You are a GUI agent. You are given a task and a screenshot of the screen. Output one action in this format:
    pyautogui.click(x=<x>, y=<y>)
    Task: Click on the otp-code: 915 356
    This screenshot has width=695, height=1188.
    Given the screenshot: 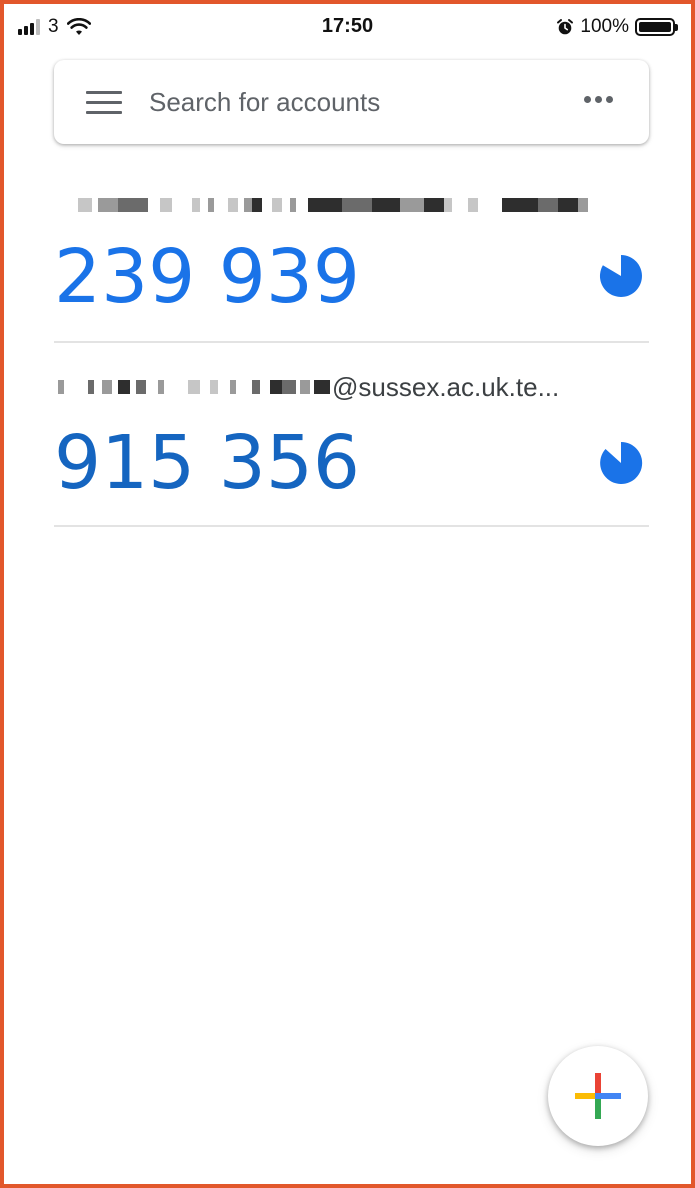 What is the action you would take?
    pyautogui.click(x=207, y=463)
    